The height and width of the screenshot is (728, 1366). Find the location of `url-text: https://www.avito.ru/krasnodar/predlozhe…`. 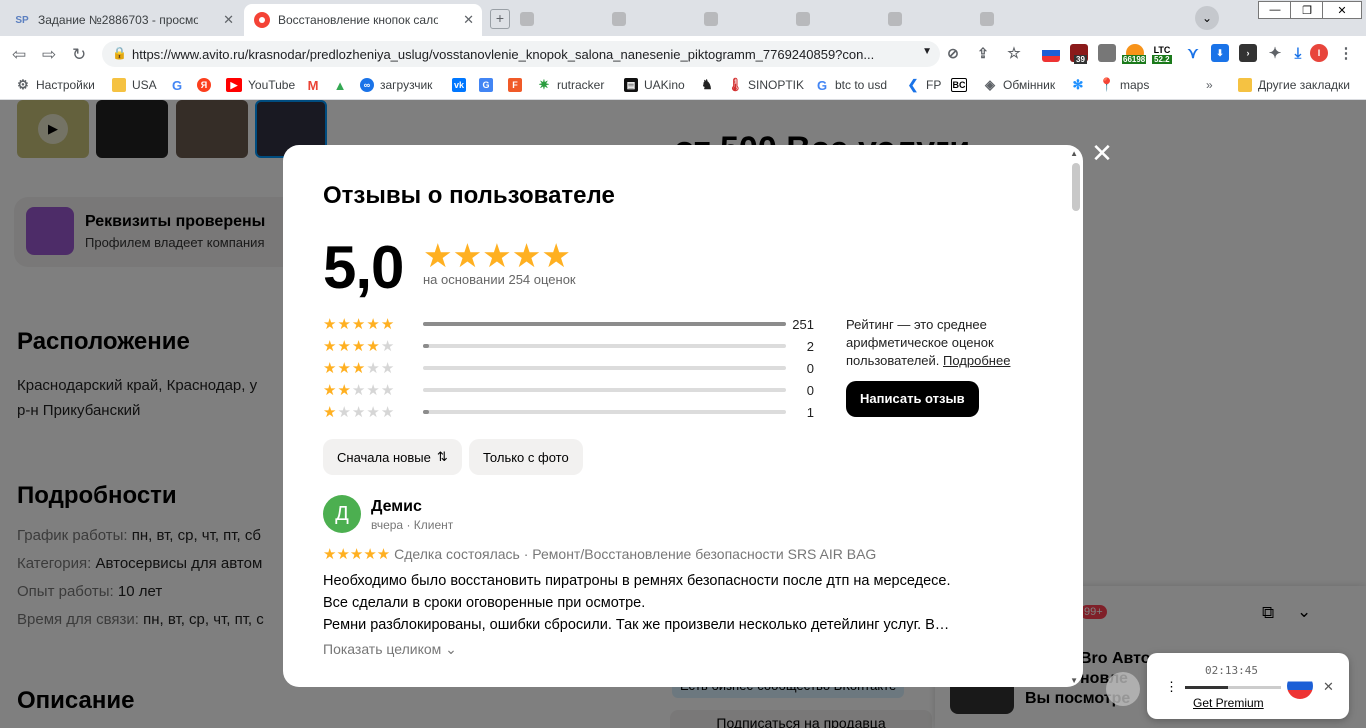

url-text: https://www.avito.ru/krasnodar/predlozhe… is located at coordinates (503, 54).